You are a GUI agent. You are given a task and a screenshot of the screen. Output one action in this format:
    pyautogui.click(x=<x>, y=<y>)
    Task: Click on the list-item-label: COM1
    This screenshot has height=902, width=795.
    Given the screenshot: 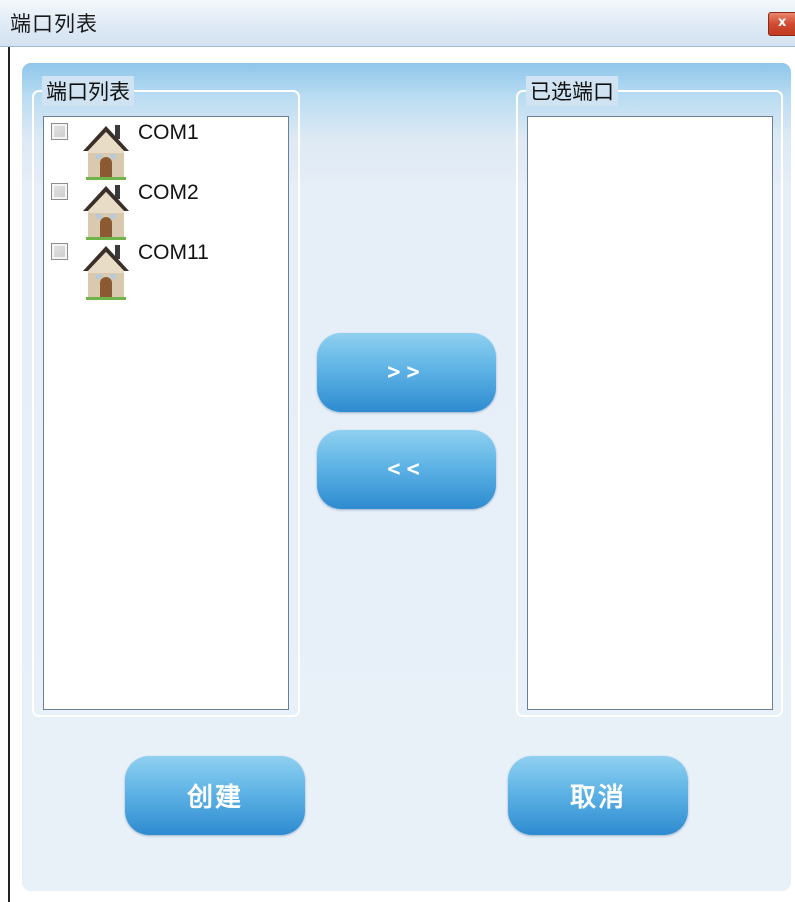 What is the action you would take?
    pyautogui.click(x=168, y=132)
    